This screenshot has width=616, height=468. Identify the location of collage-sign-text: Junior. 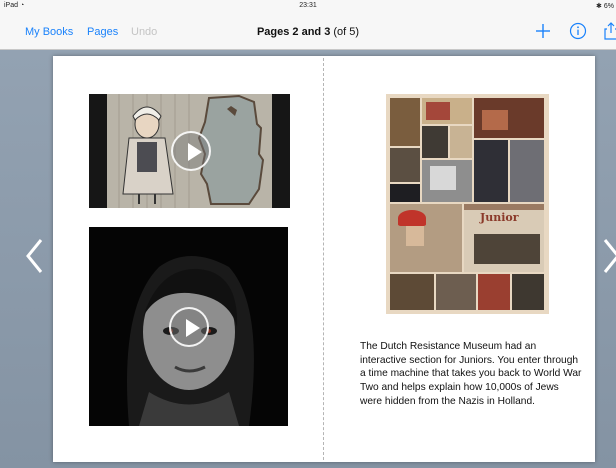
(499, 217).